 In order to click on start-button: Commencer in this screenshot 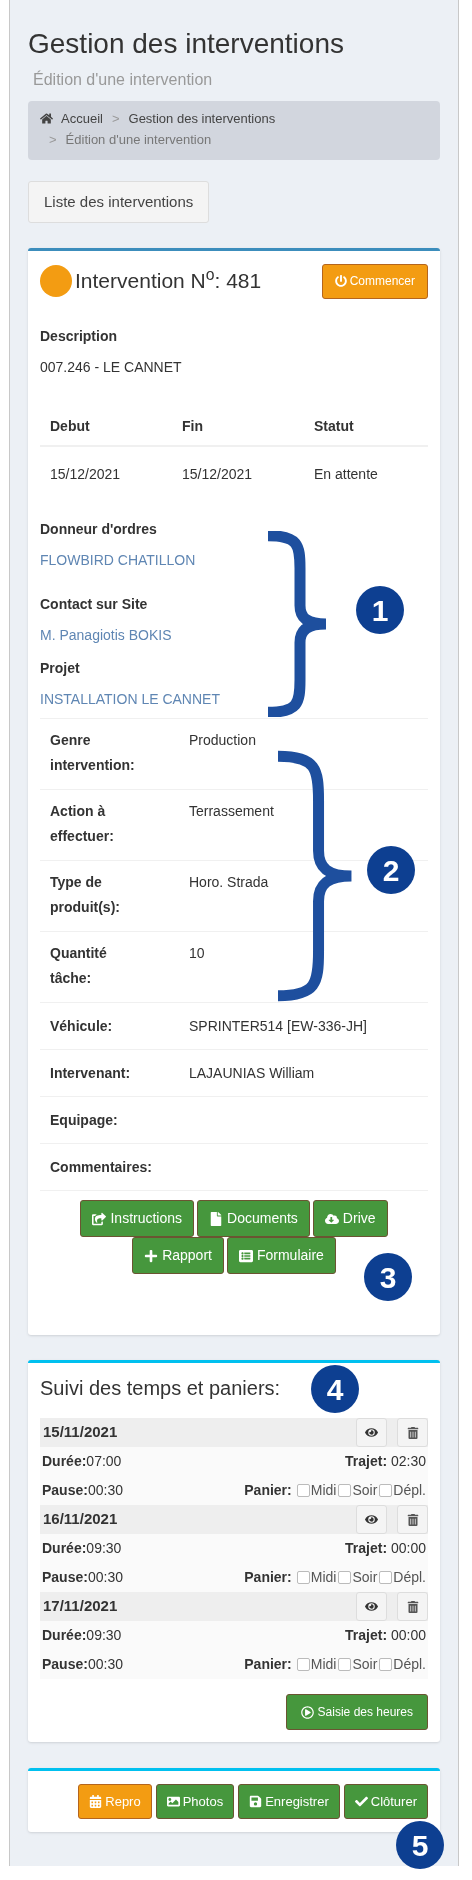, I will do `click(374, 281)`.